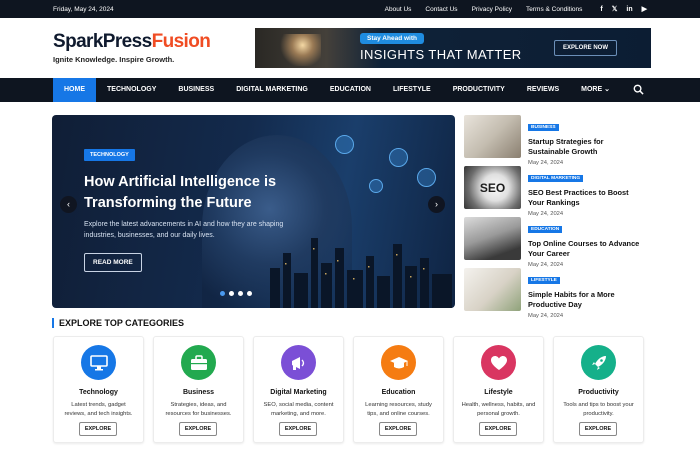 The width and height of the screenshot is (700, 450). I want to click on contact-link: Contact Us, so click(441, 9).